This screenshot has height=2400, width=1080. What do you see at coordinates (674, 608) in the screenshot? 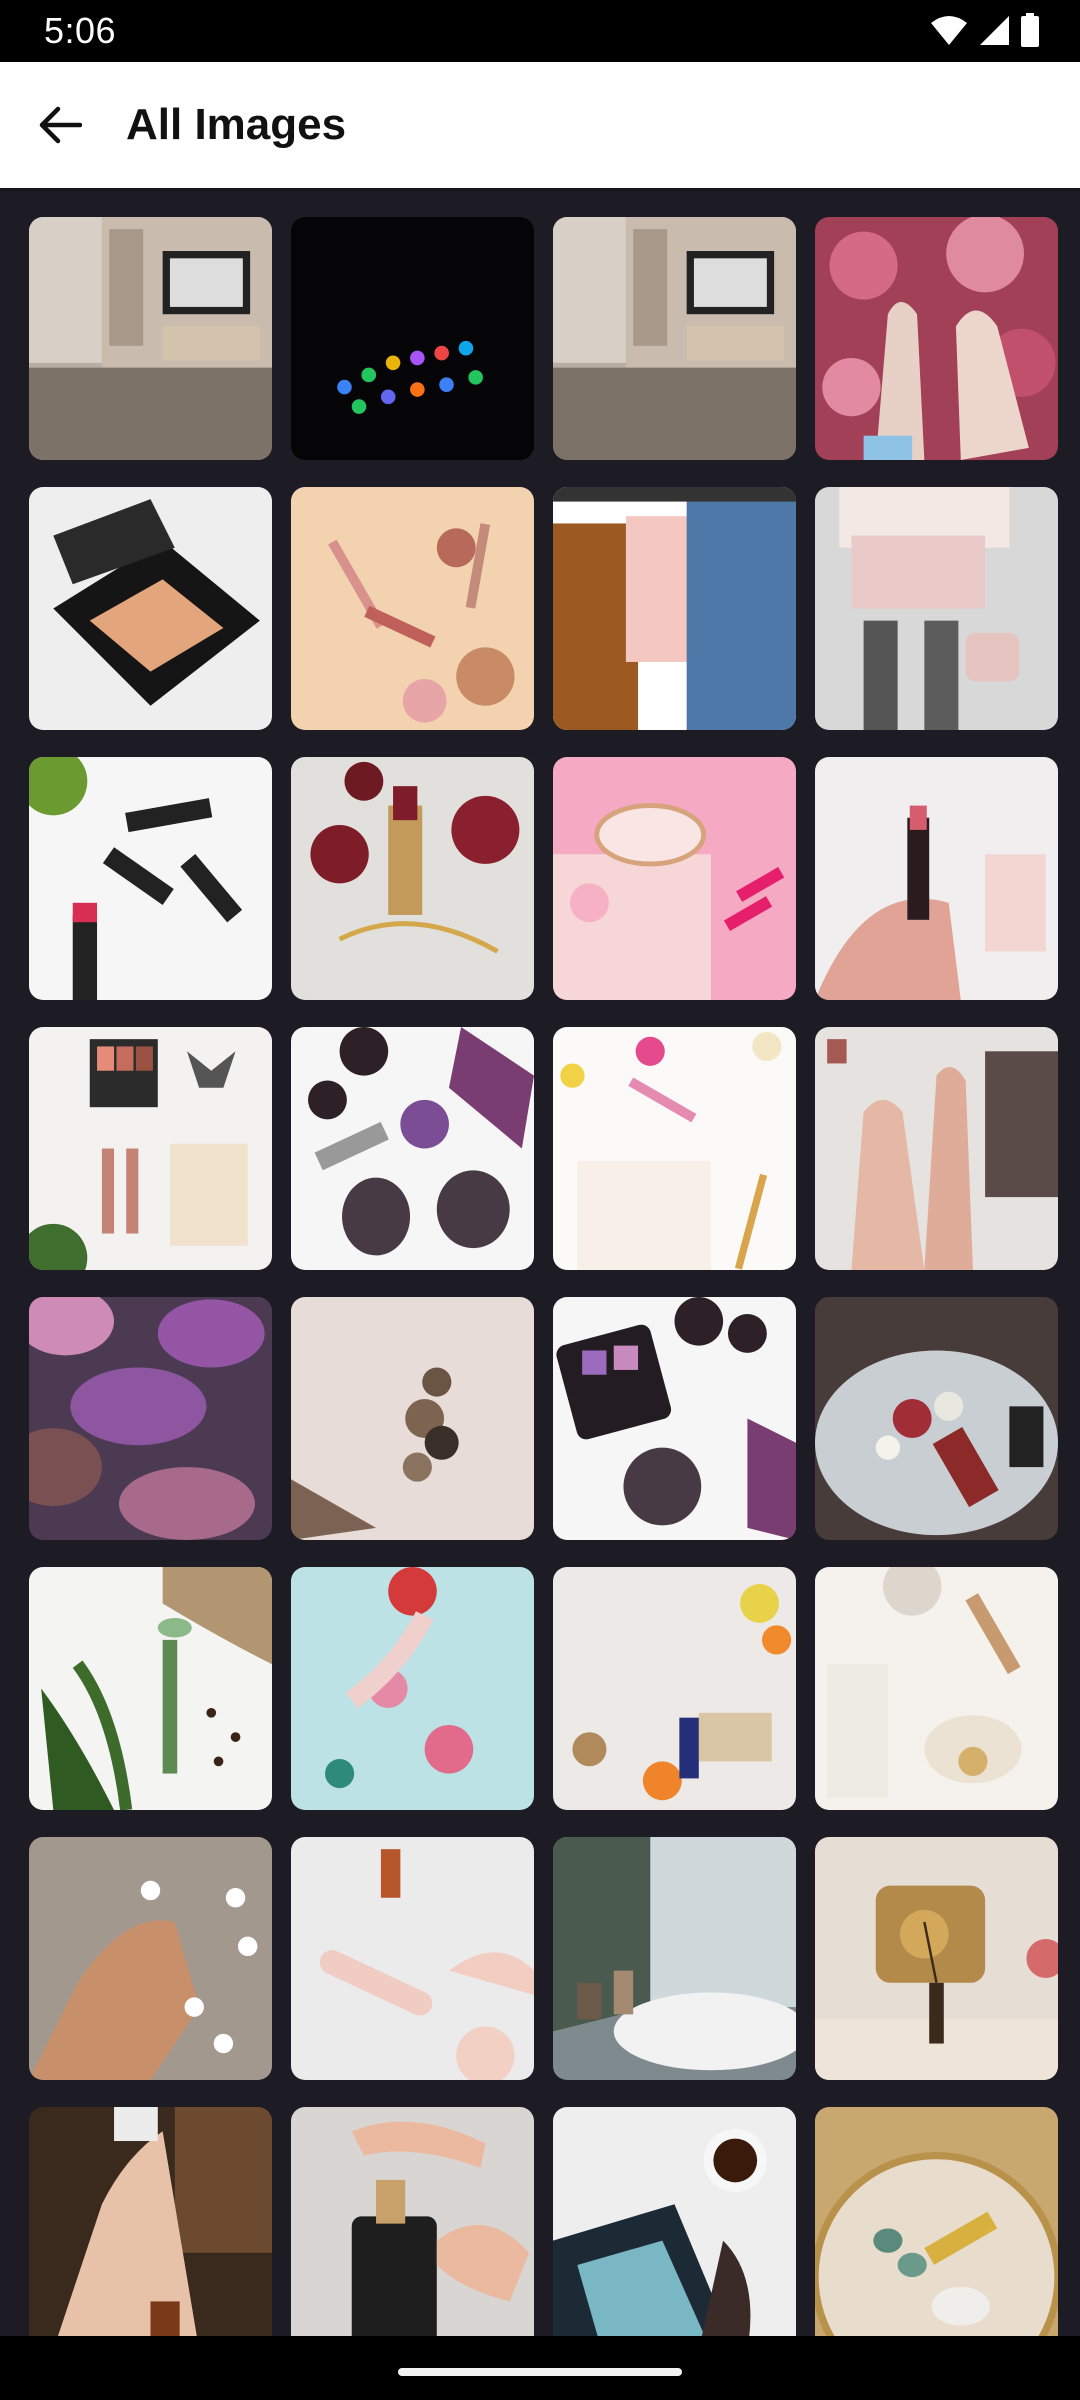
I see `image-thumbnail-clothes-on-rack` at bounding box center [674, 608].